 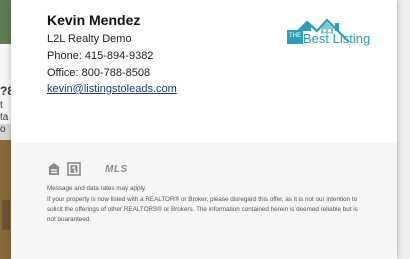 I want to click on equal-housing-icon, so click(x=54, y=169).